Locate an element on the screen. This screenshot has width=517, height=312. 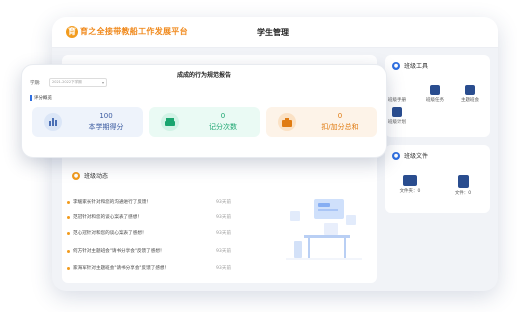
list-item: 范冠针对和您的谈心案表了感想！ 93天前 is located at coordinates (157, 219).